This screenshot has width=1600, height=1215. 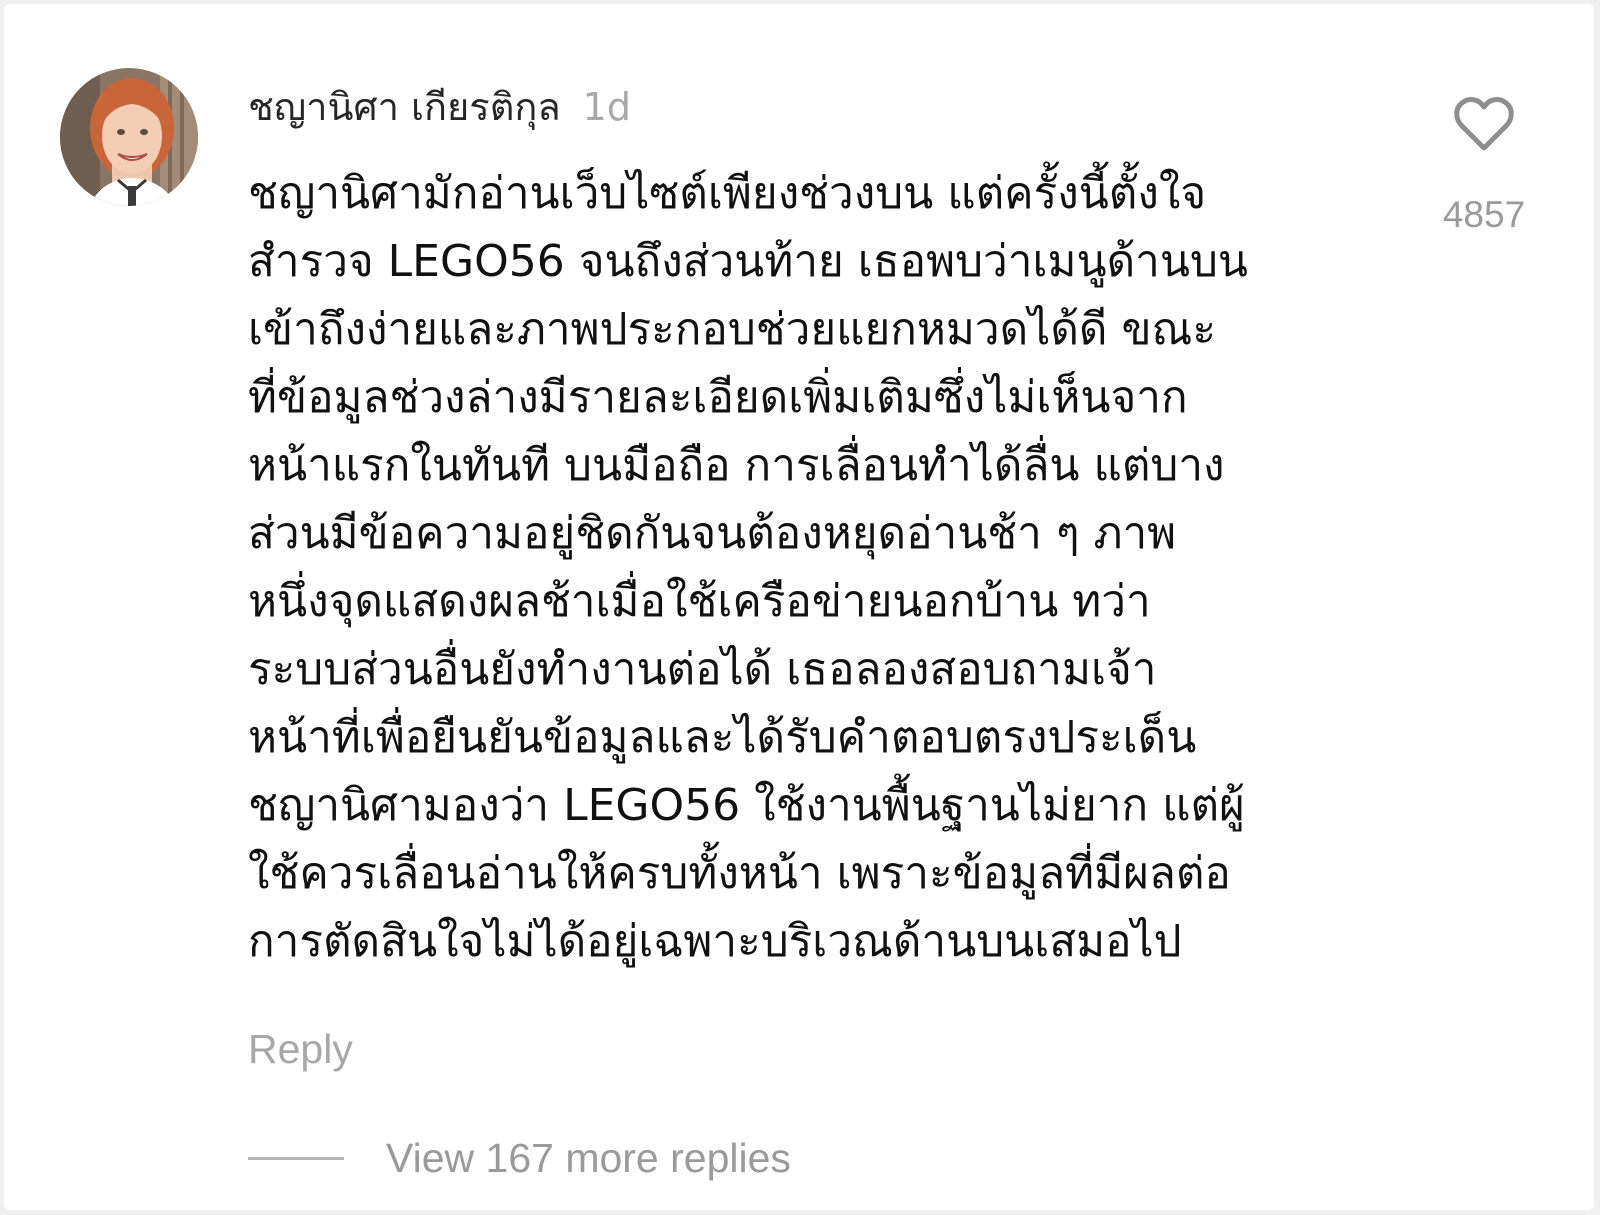 What do you see at coordinates (300, 1049) in the screenshot?
I see `reply-button: Reply` at bounding box center [300, 1049].